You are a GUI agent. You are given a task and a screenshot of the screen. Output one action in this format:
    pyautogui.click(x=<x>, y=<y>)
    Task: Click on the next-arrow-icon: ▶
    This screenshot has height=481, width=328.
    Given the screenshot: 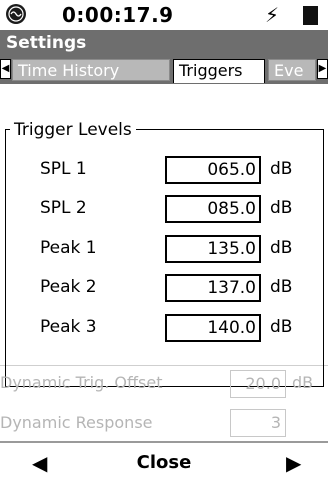 What is the action you would take?
    pyautogui.click(x=293, y=463)
    